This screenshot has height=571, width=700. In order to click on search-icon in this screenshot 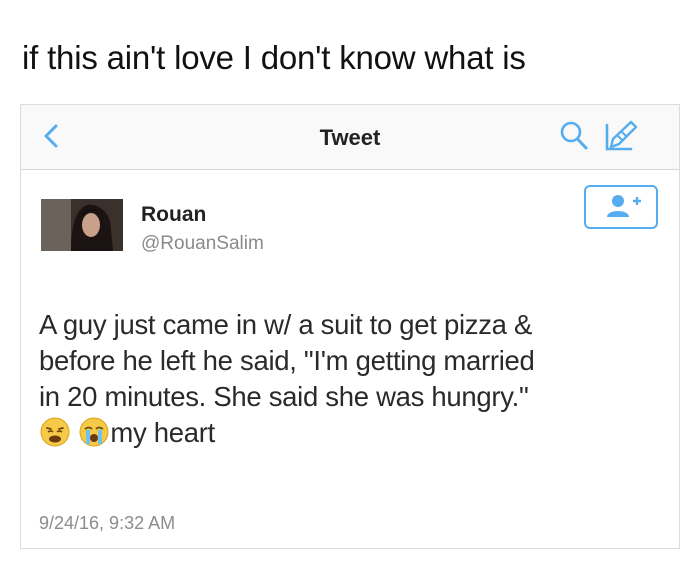, I will do `click(574, 136)`.